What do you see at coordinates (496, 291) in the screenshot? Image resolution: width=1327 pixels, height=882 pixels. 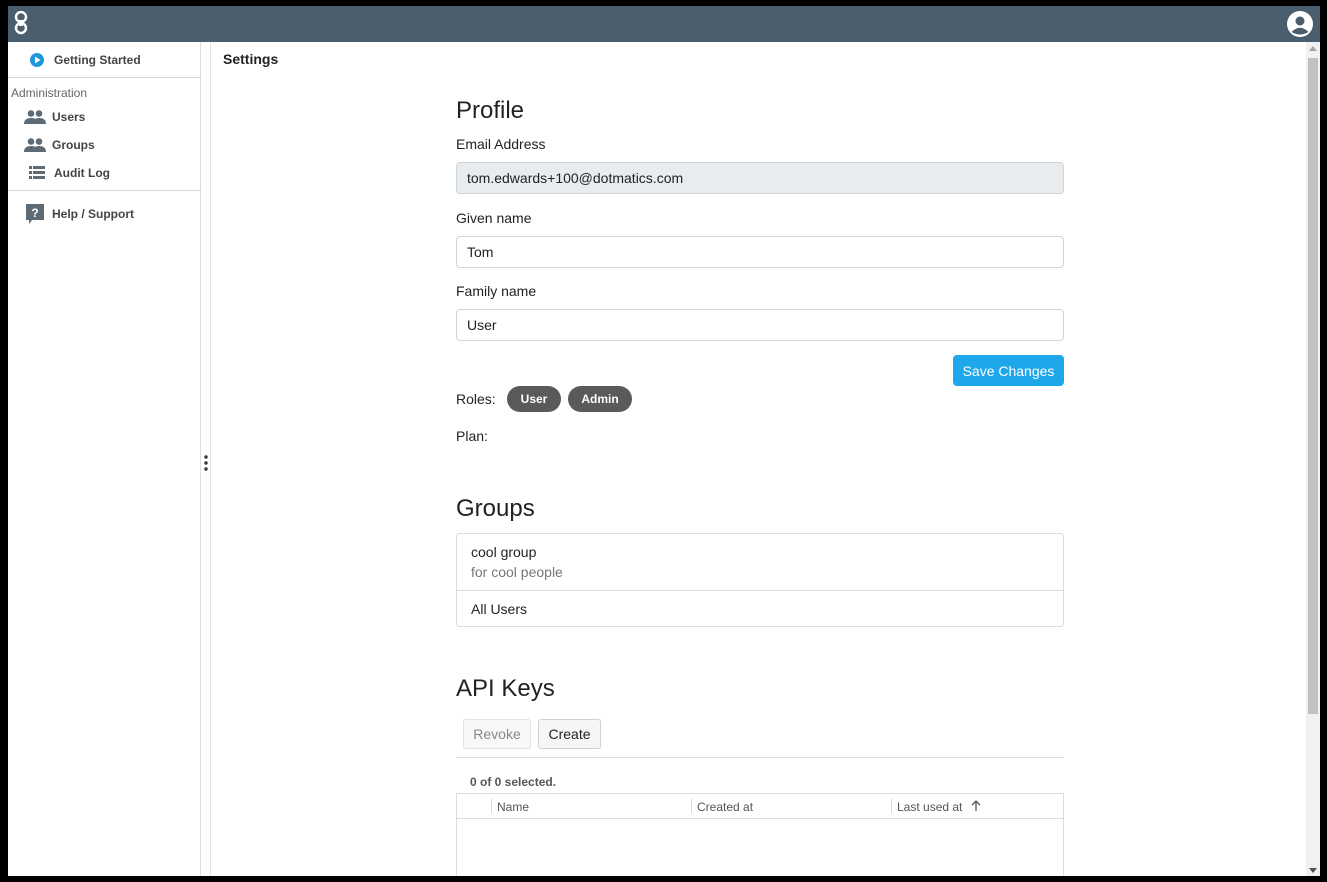 I see `family-name-label: Family name` at bounding box center [496, 291].